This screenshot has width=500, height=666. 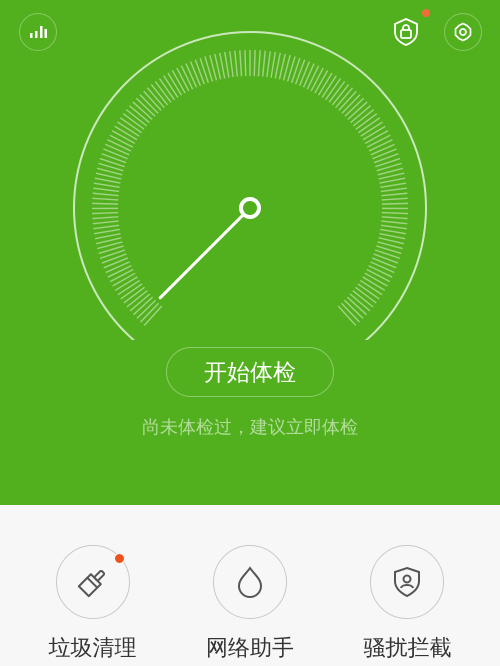 I want to click on shield-lock-icon, so click(x=406, y=32).